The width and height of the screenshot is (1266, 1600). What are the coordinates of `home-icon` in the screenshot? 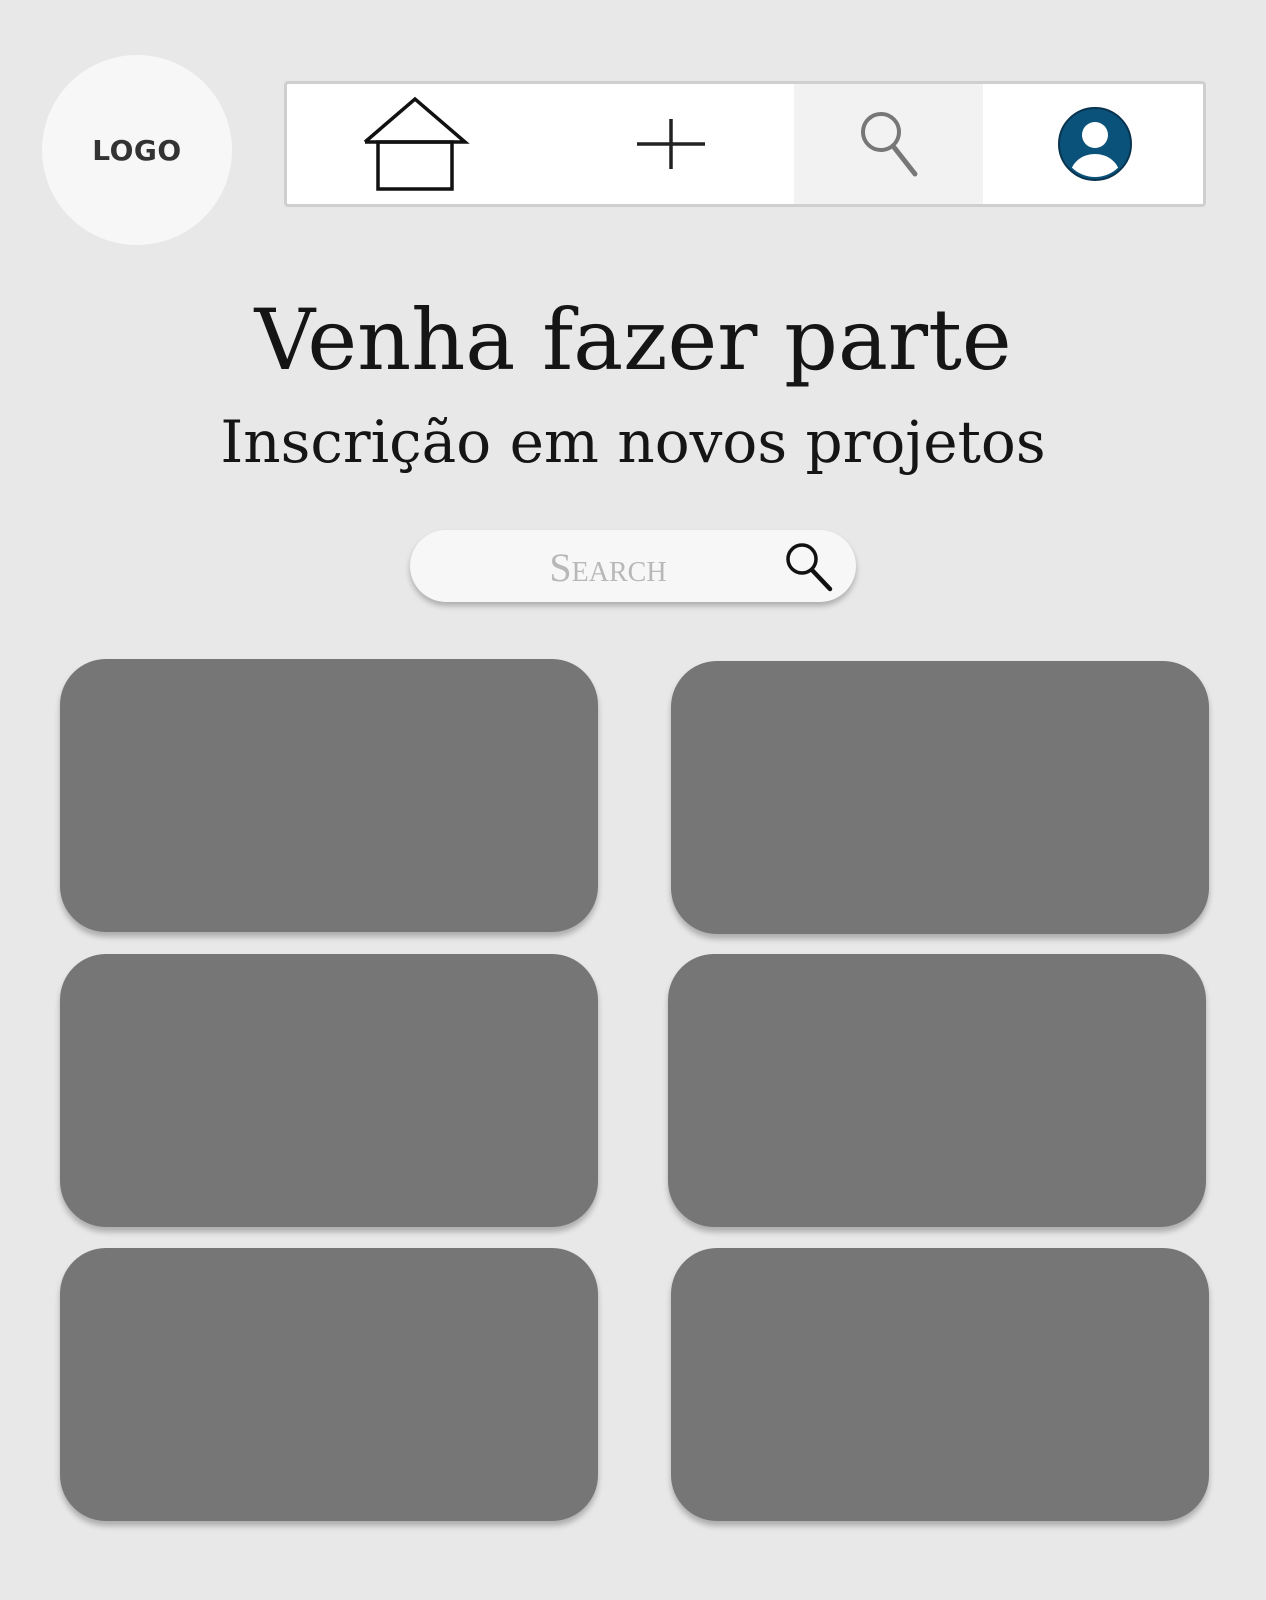 It's located at (416, 143).